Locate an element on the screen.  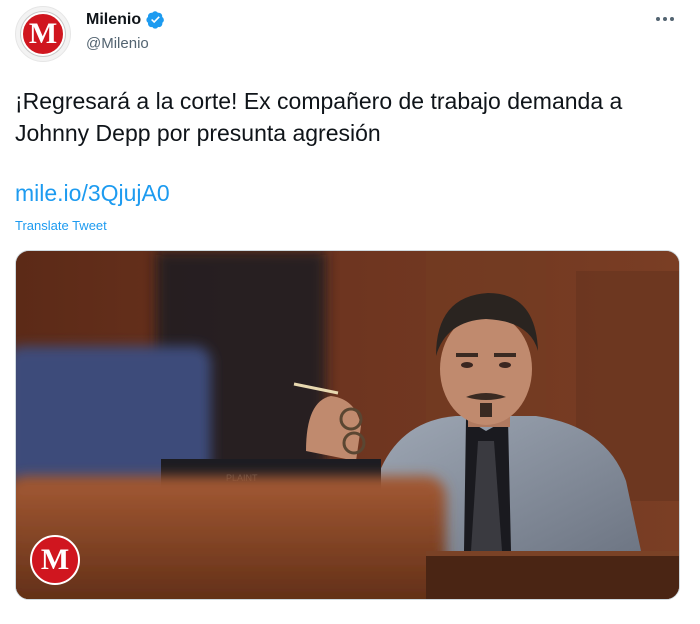
avatar: M is located at coordinates (43, 34).